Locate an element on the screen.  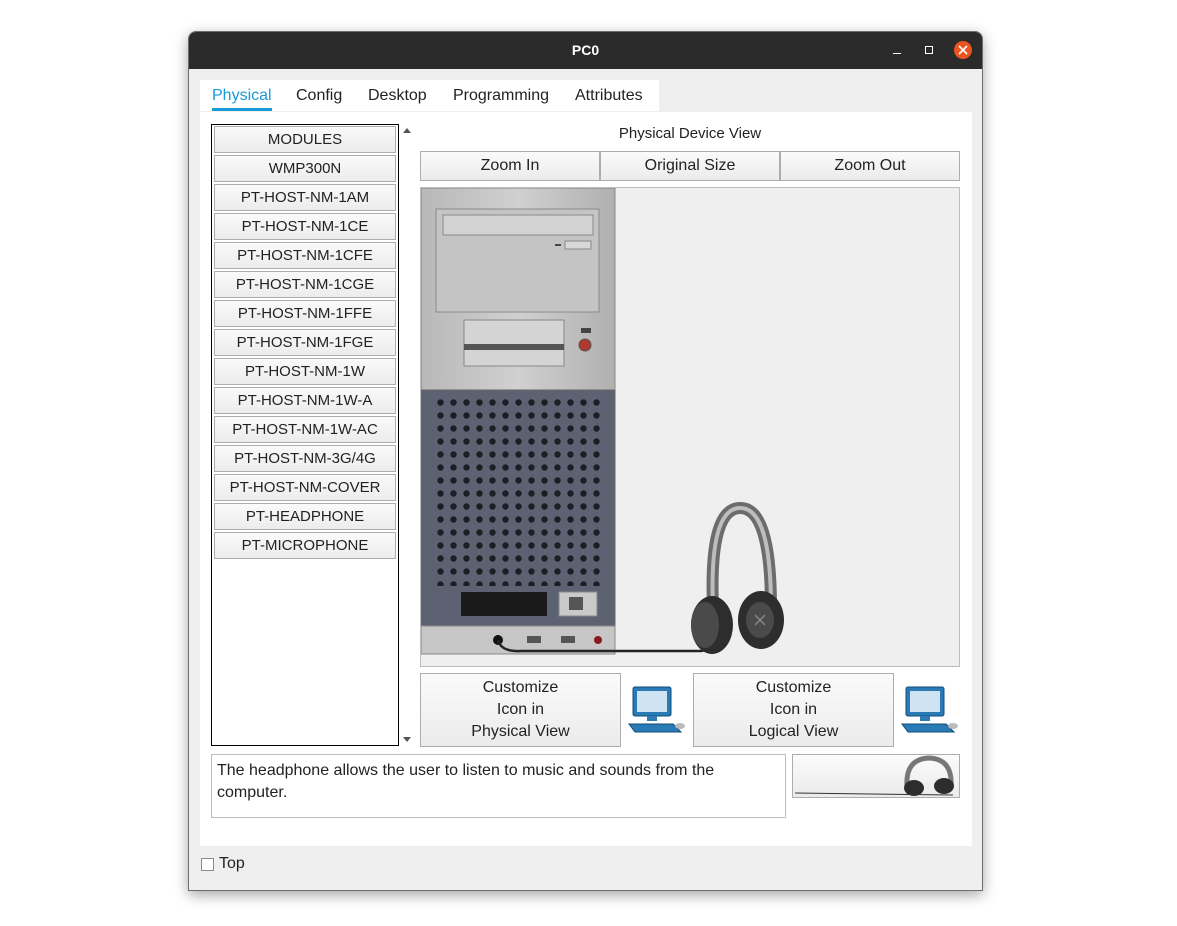
tab-programming: Programming is located at coordinates (501, 95).